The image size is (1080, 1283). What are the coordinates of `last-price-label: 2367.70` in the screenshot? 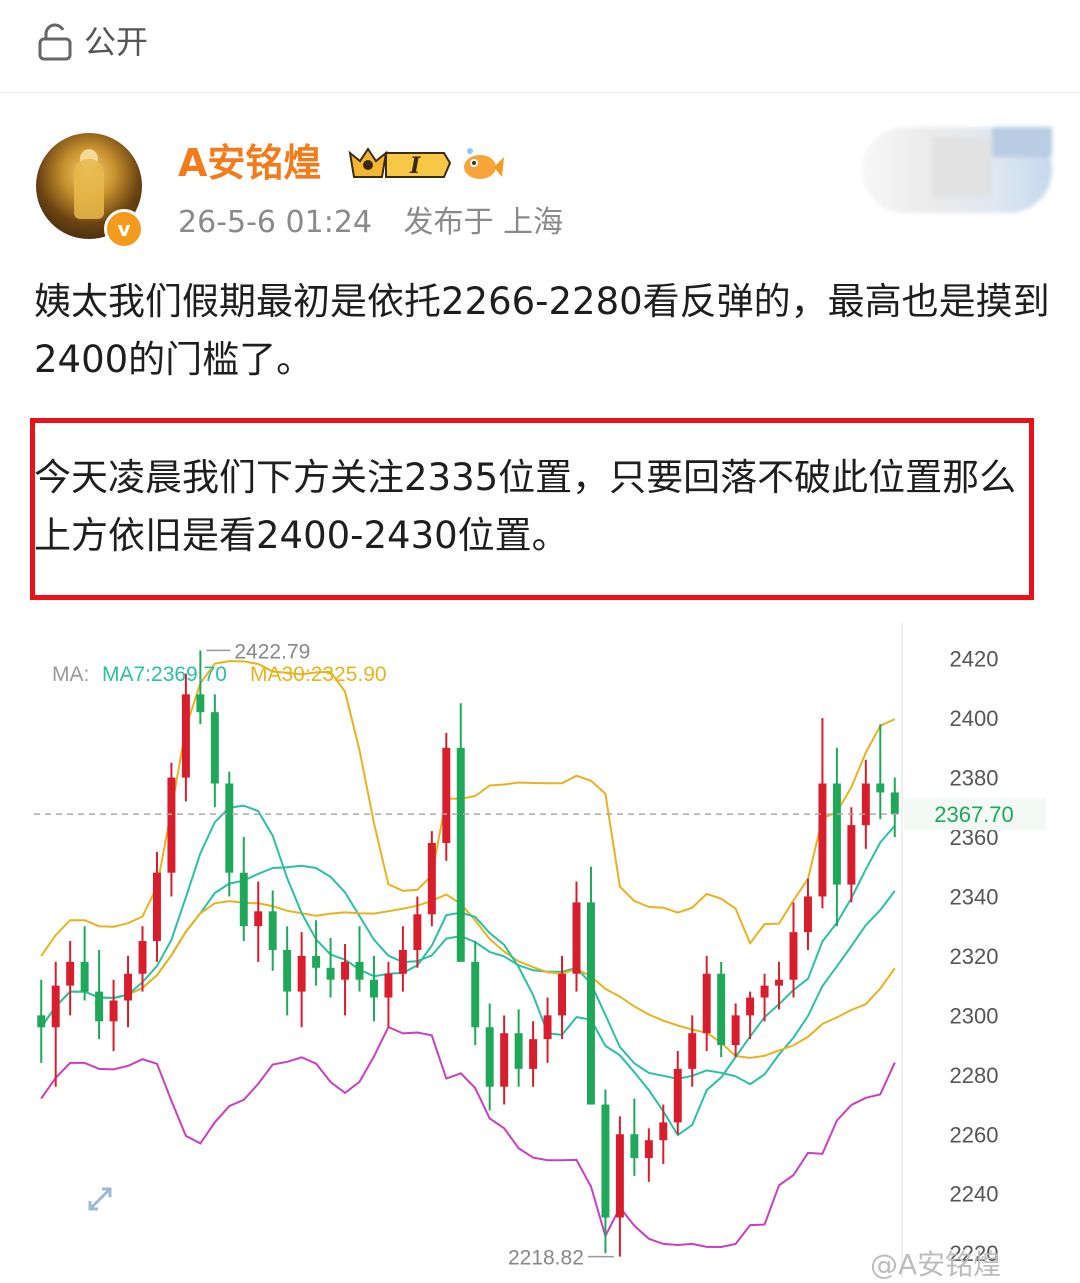 It's located at (974, 814).